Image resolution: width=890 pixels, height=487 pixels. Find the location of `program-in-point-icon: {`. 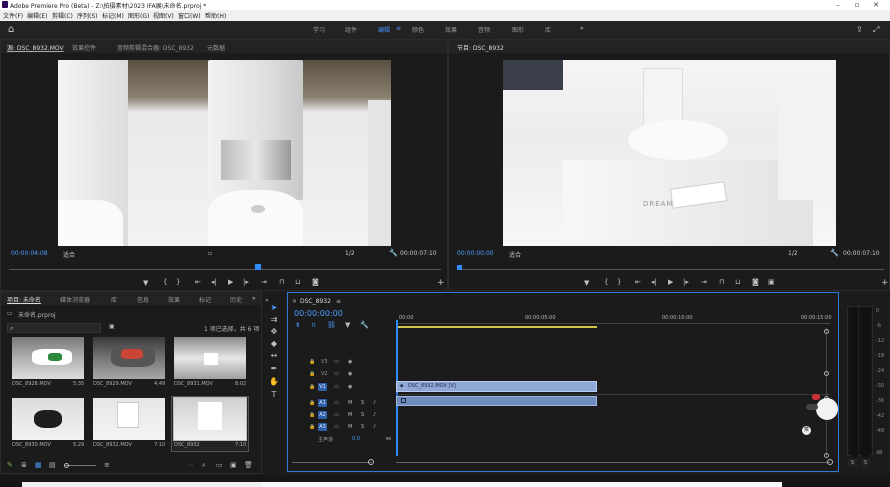

program-in-point-icon: { is located at coordinates (606, 282).